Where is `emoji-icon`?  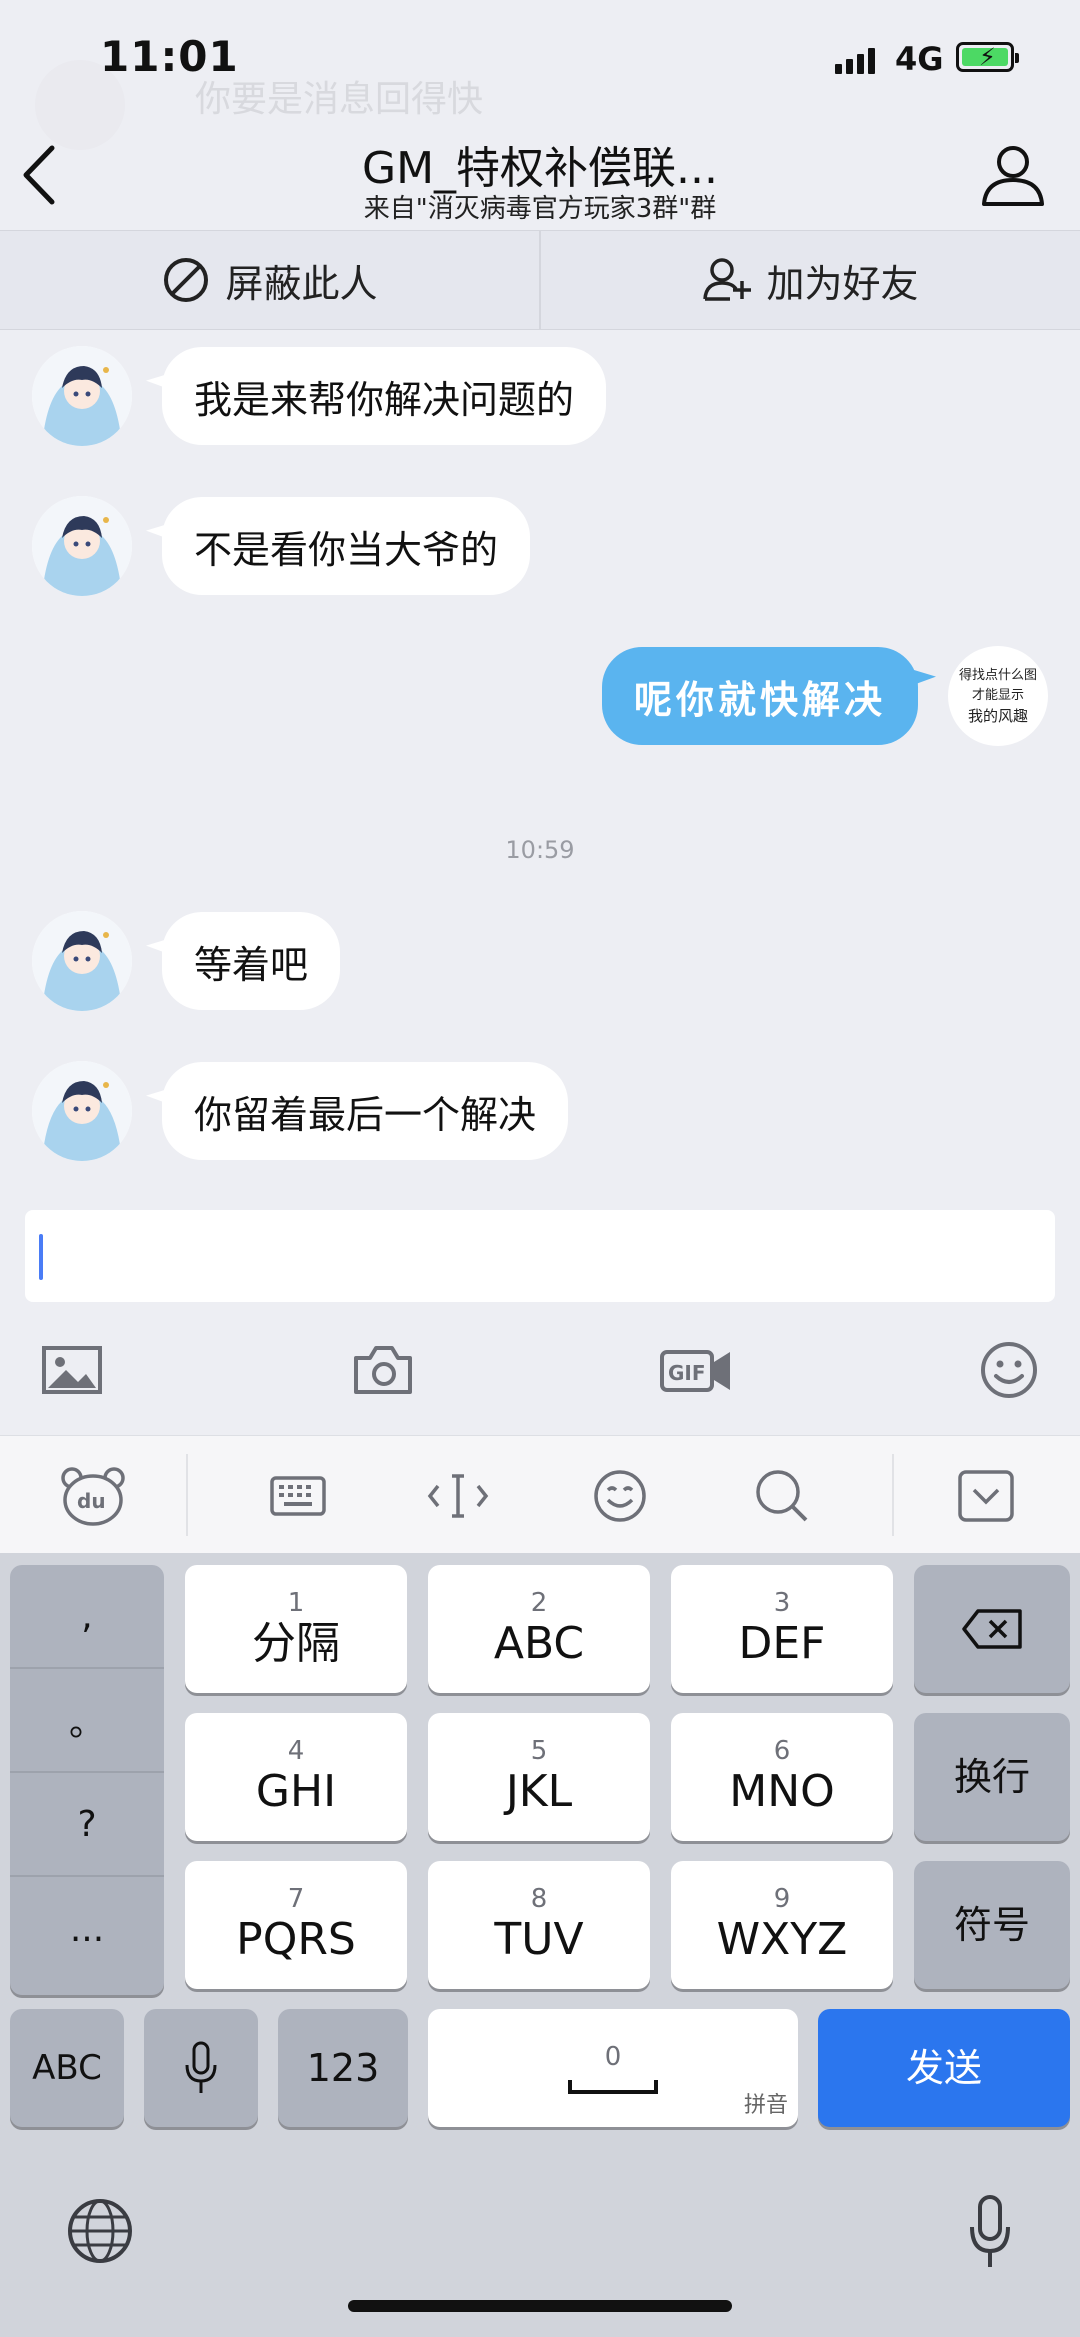 emoji-icon is located at coordinates (1009, 1370).